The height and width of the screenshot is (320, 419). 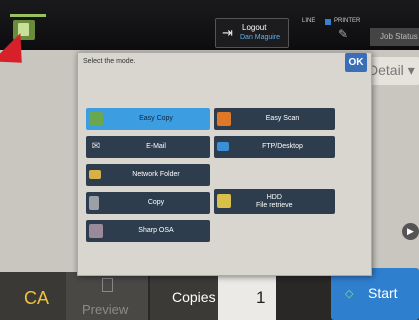 What do you see at coordinates (328, 22) in the screenshot?
I see `printer-status-icon` at bounding box center [328, 22].